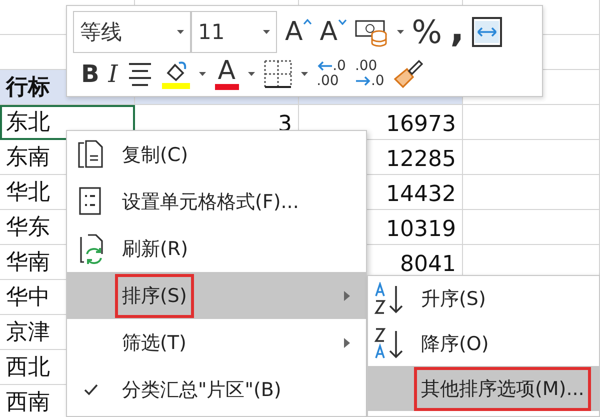 The width and height of the screenshot is (600, 417). I want to click on decrease-decimal-button: .00 .0, so click(369, 73).